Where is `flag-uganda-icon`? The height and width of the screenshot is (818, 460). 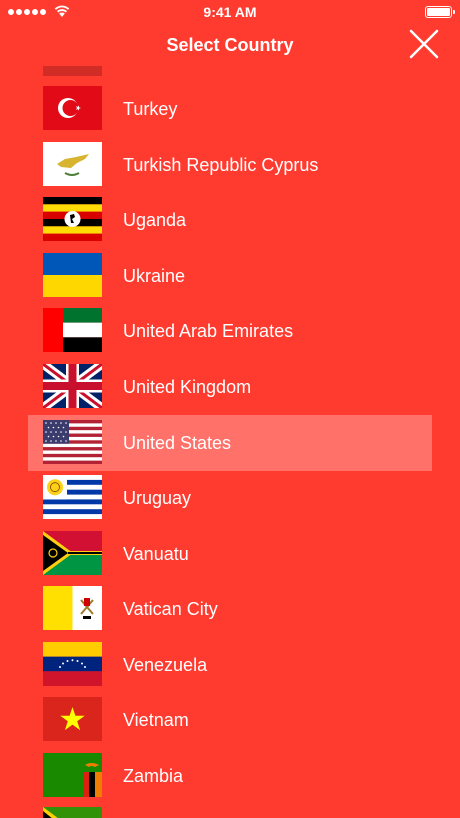 flag-uganda-icon is located at coordinates (72, 219).